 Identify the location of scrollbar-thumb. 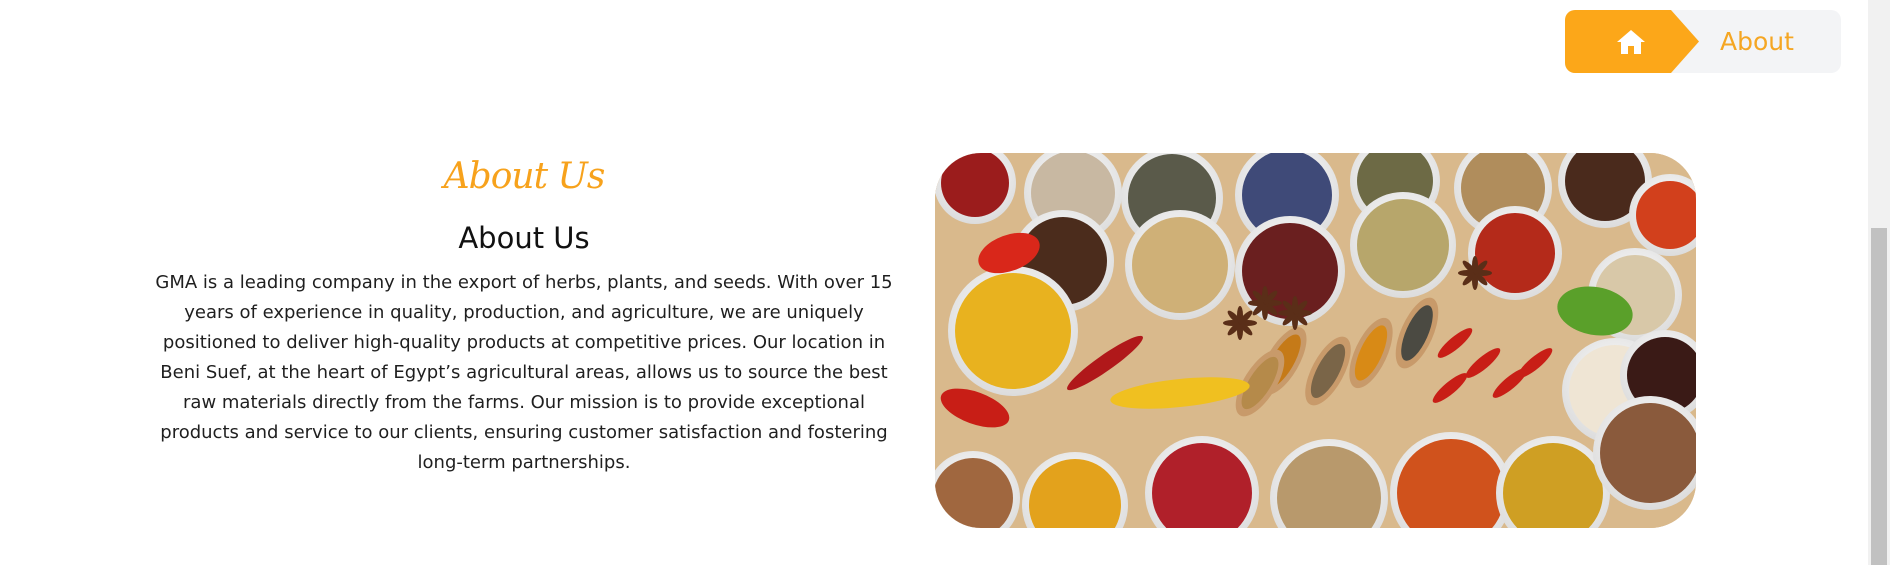
(1879, 396).